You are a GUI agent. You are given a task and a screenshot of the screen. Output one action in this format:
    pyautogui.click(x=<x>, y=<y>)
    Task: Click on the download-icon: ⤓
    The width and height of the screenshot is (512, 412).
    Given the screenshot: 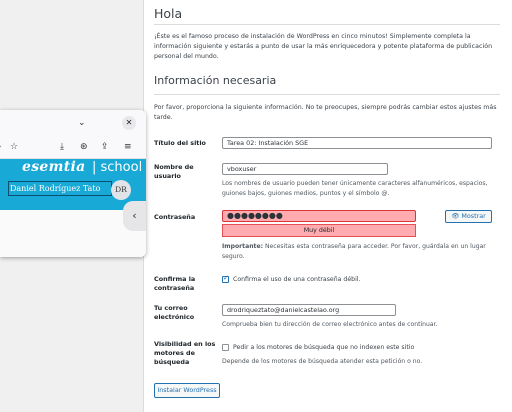 What is the action you would take?
    pyautogui.click(x=62, y=147)
    